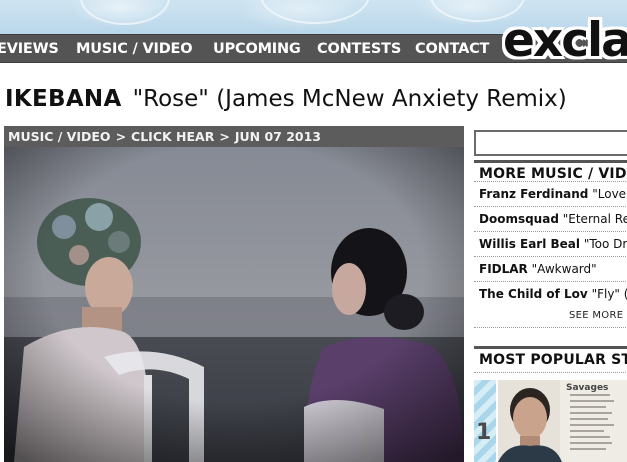  I want to click on list-item: The Child of Lov "Fly" (vi, so click(550, 293).